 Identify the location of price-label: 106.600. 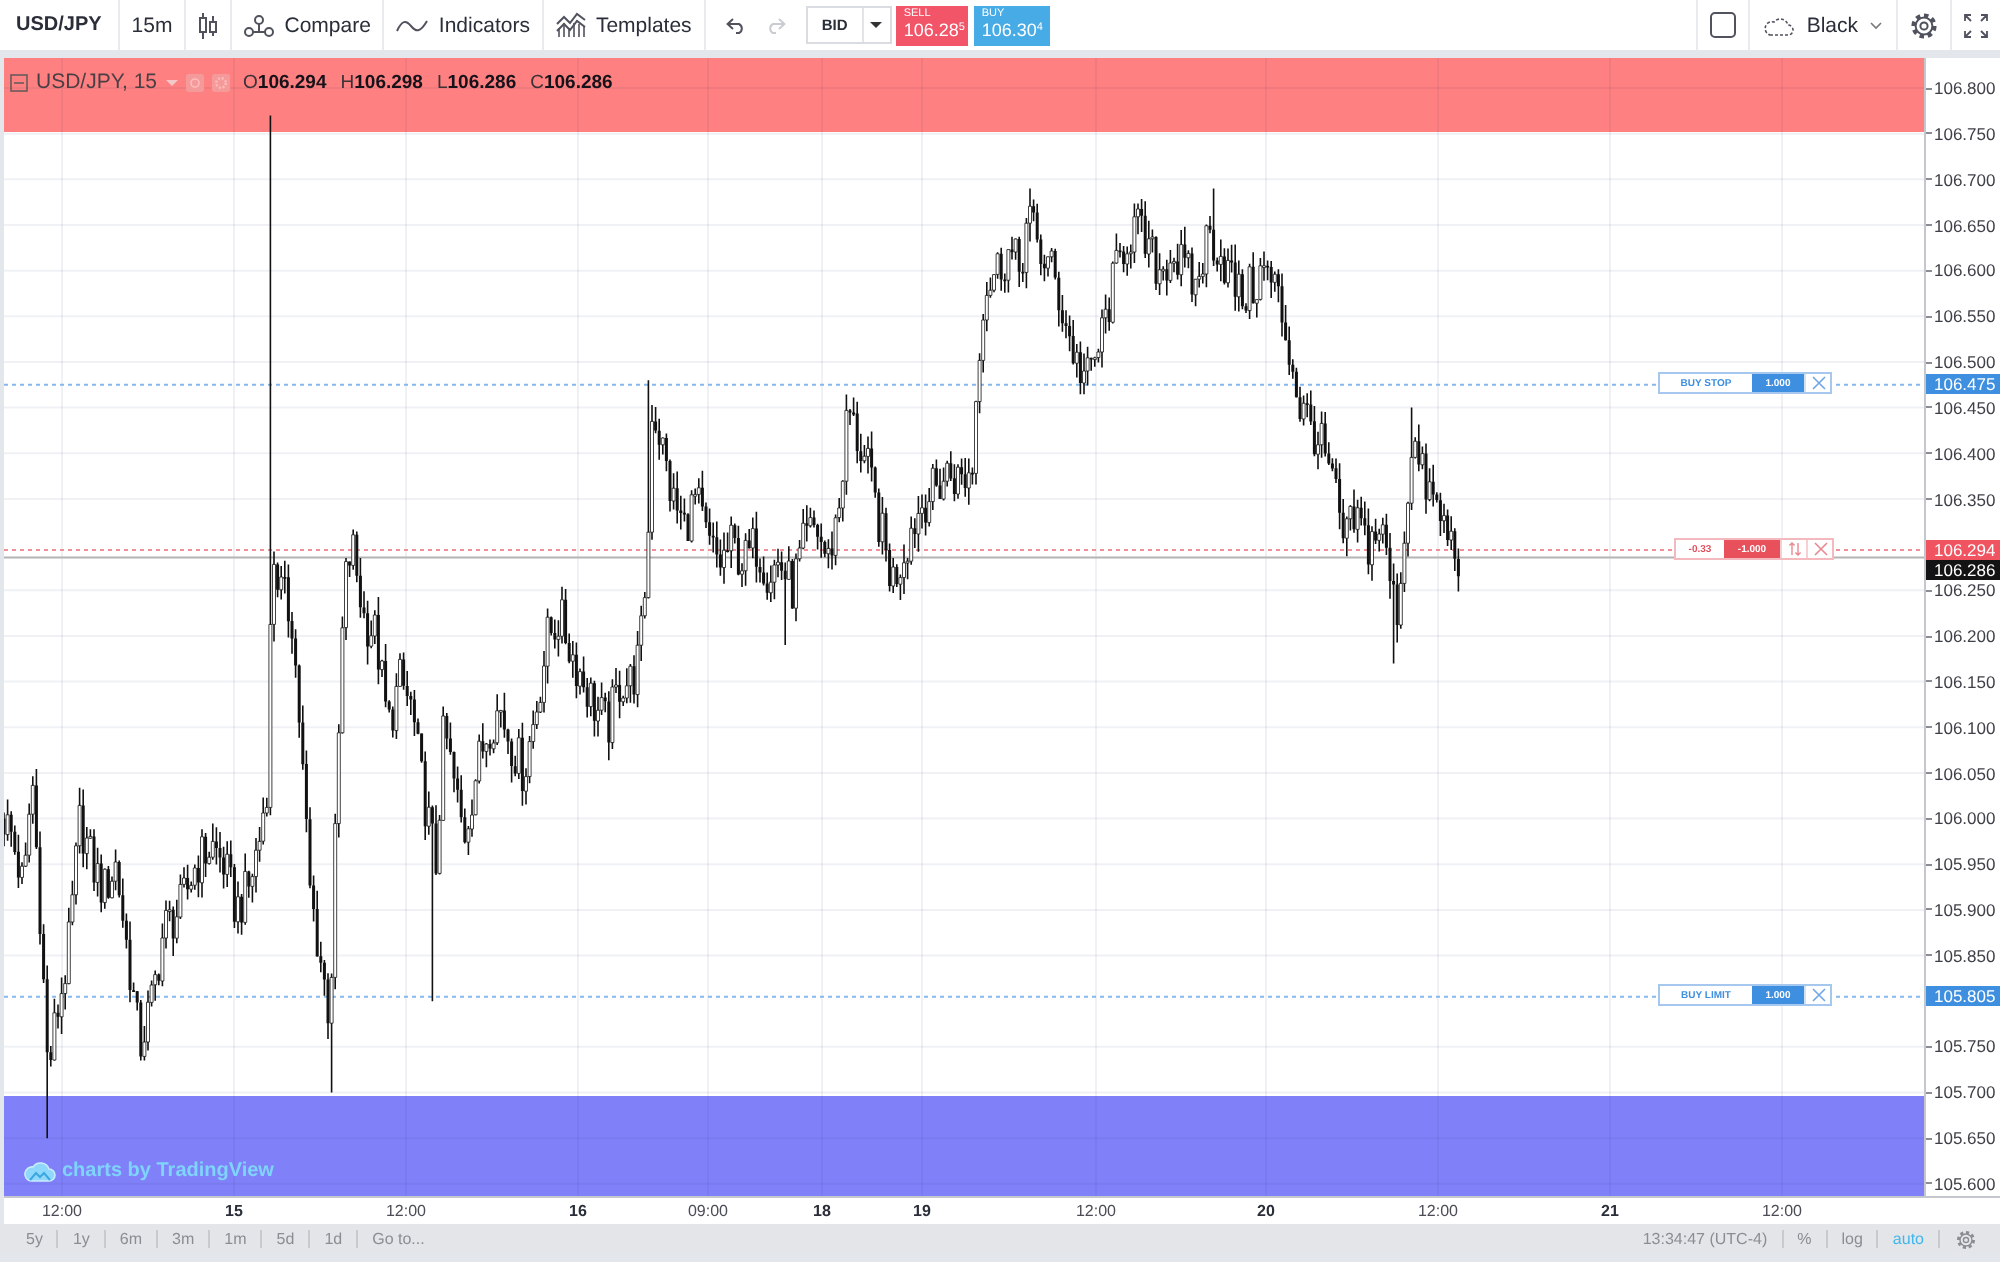
(1963, 270).